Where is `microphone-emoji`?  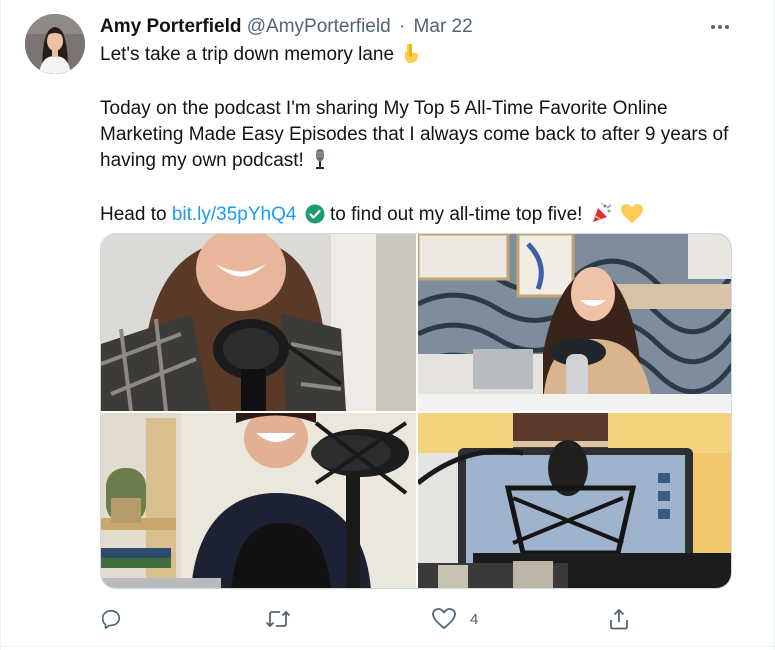 microphone-emoji is located at coordinates (320, 163).